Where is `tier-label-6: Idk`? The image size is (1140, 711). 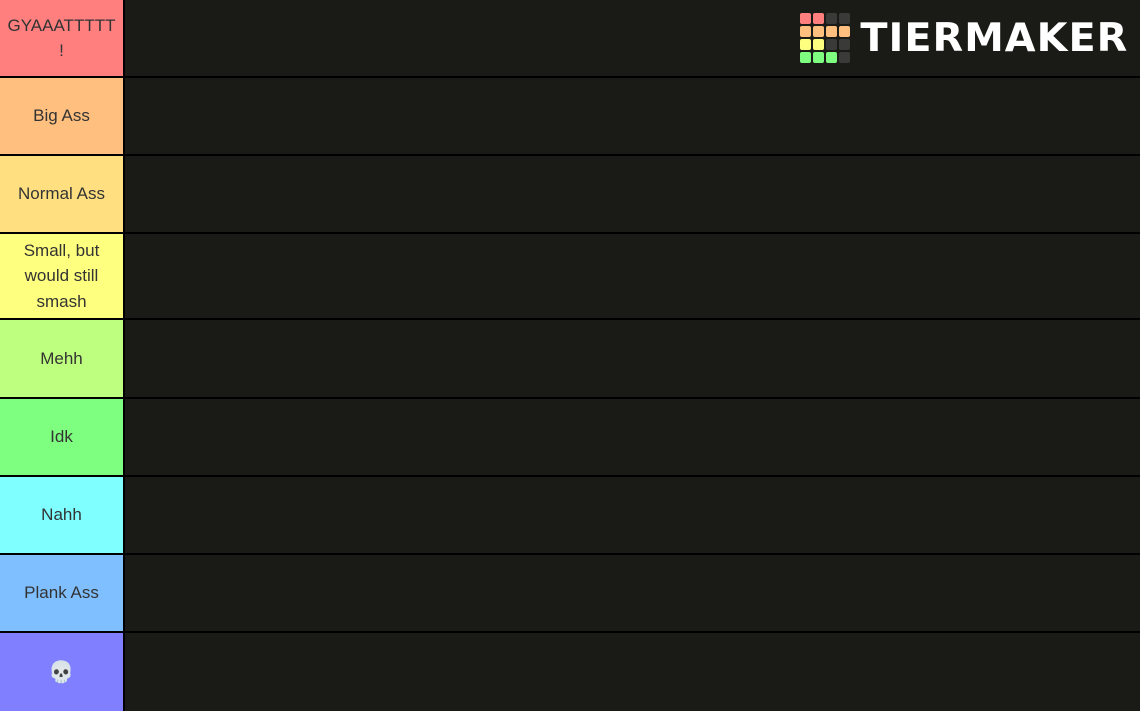
tier-label-6: Idk is located at coordinates (62, 437).